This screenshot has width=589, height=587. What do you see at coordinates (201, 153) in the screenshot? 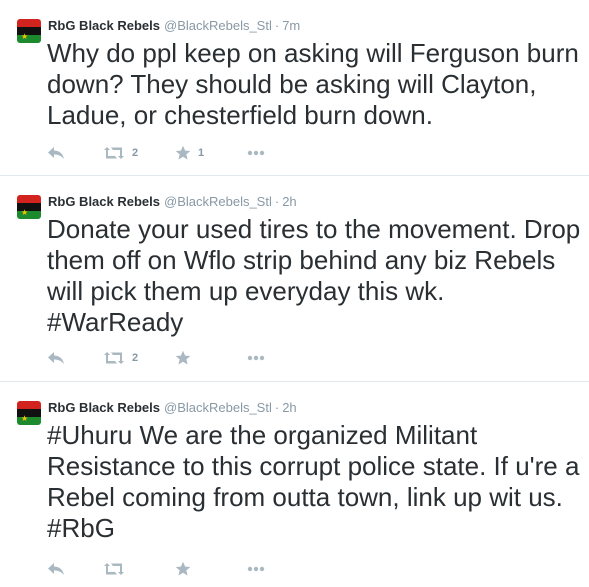
I see `favorite-count: 1` at bounding box center [201, 153].